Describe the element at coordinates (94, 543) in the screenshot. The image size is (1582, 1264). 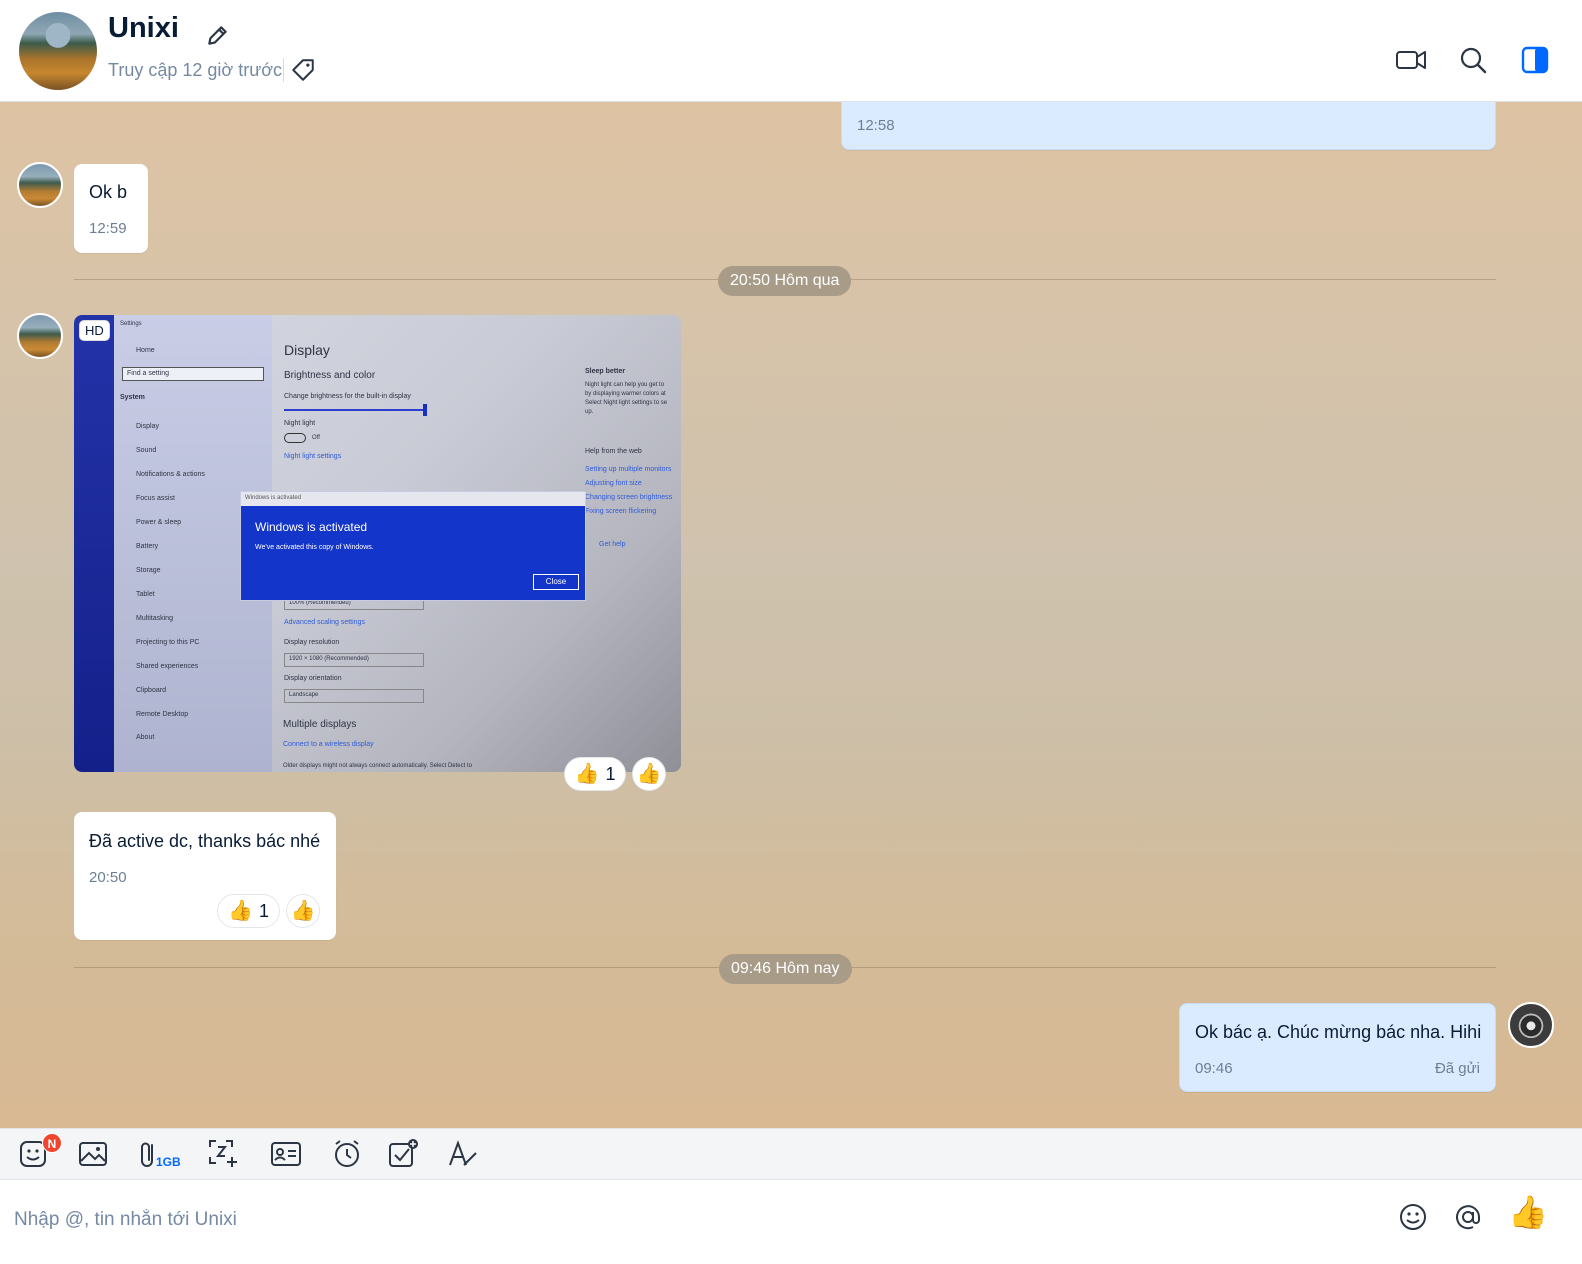
I see `photo-taskbar` at that location.